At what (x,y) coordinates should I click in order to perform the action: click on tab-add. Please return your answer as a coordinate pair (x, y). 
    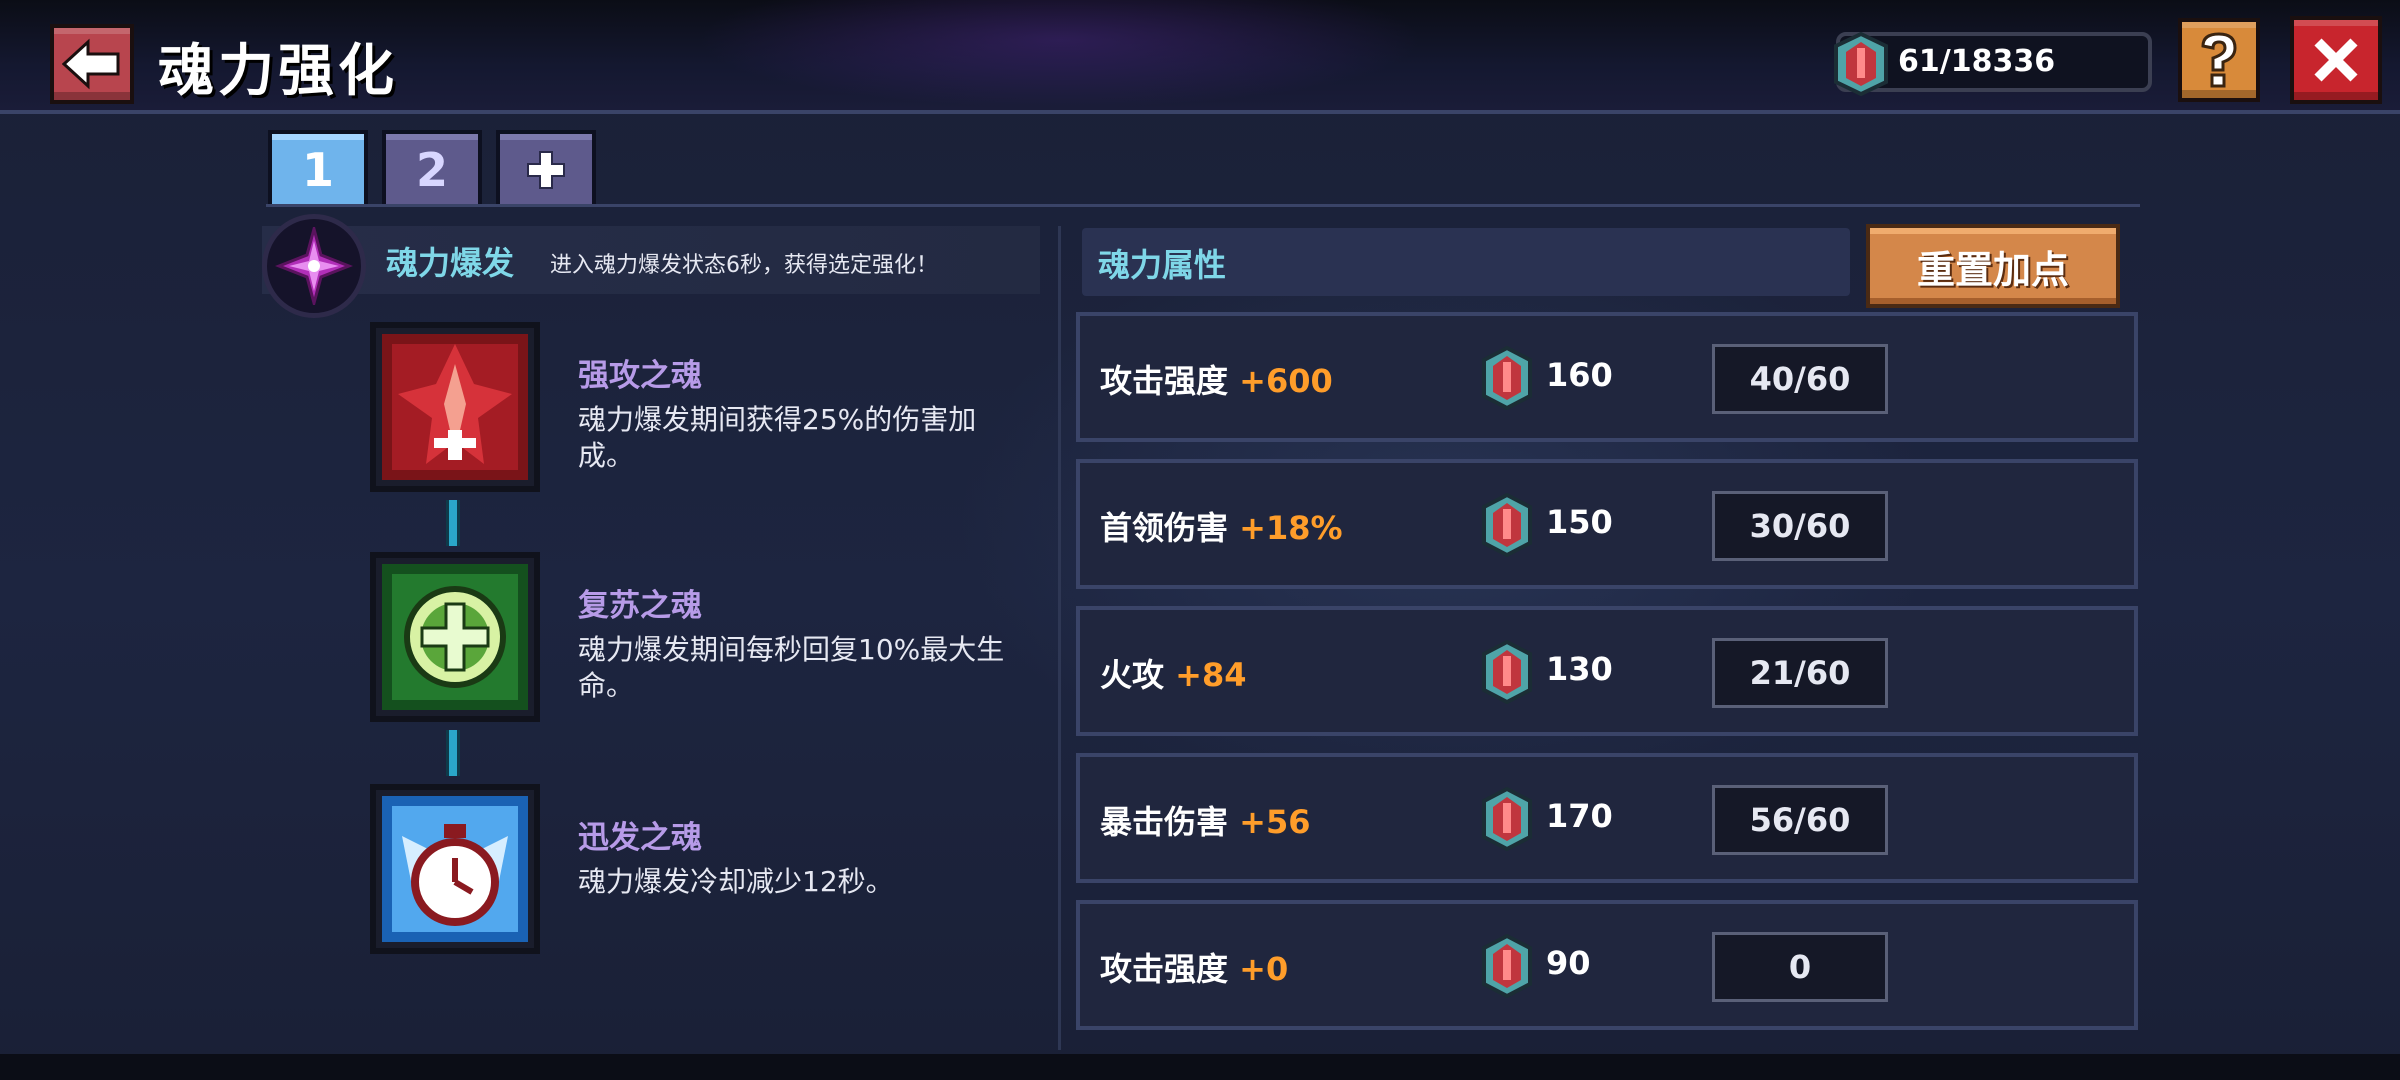
    Looking at the image, I should click on (546, 168).